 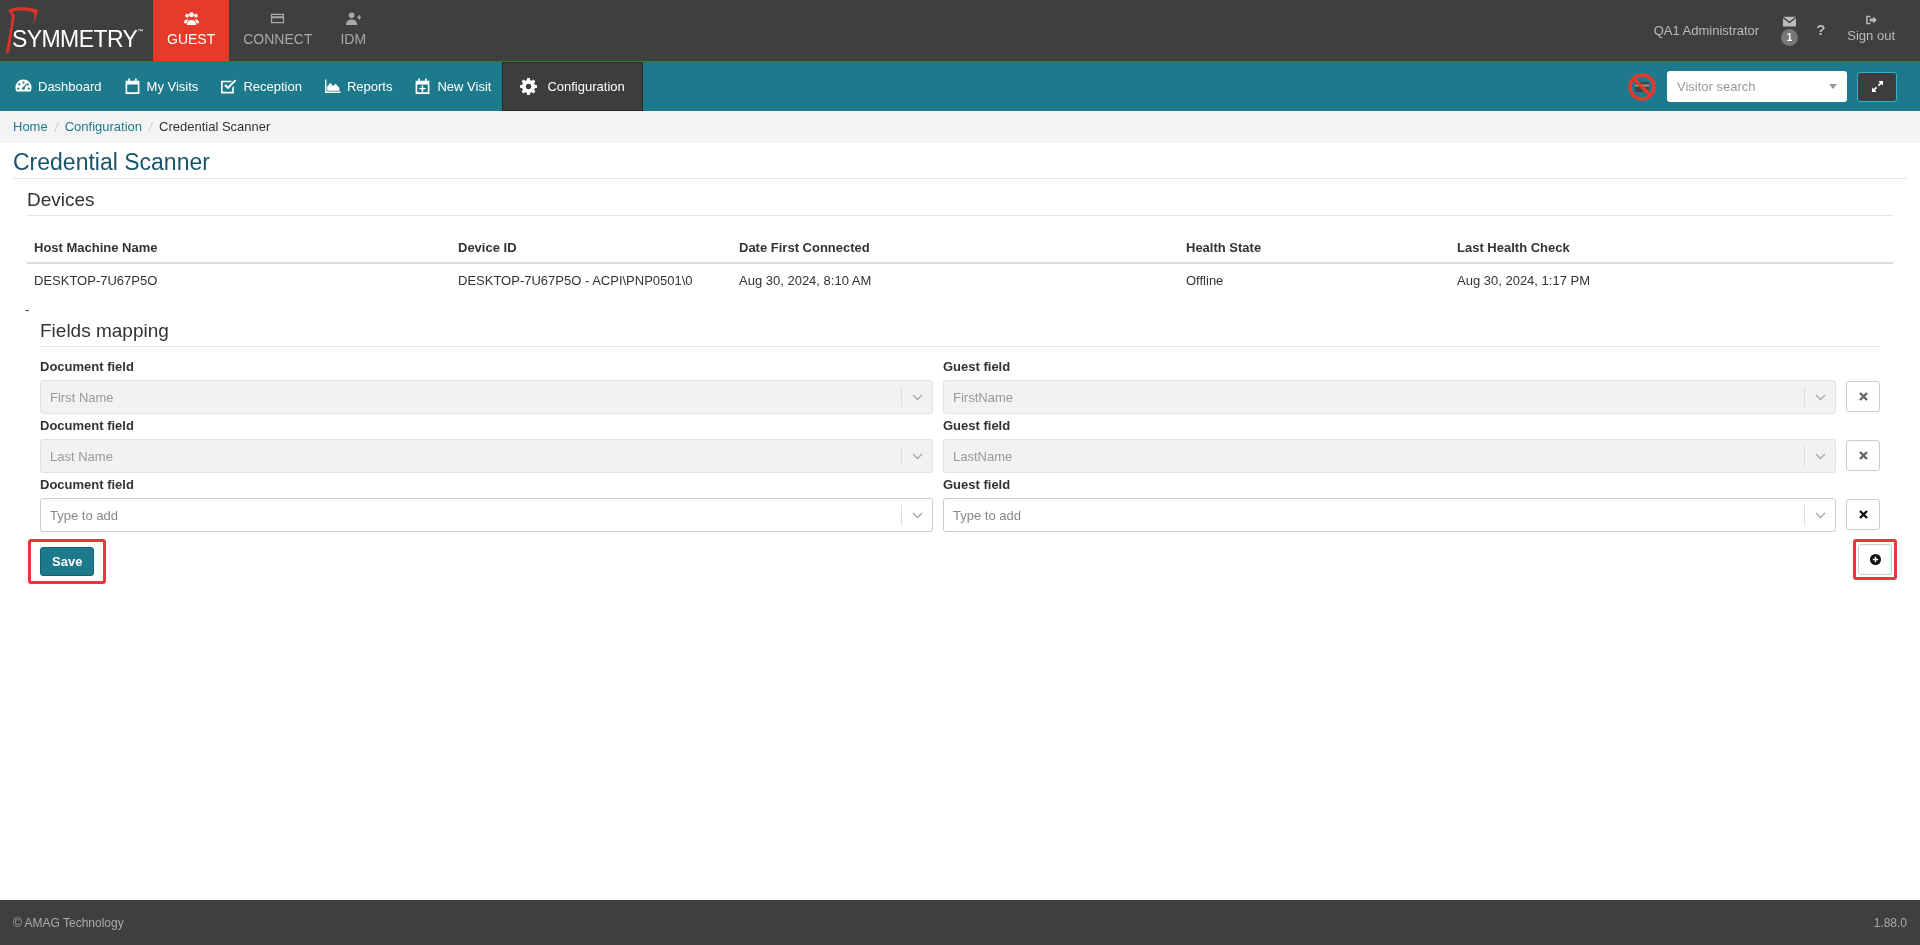 What do you see at coordinates (1833, 86) in the screenshot?
I see `dropdown-caret-icon` at bounding box center [1833, 86].